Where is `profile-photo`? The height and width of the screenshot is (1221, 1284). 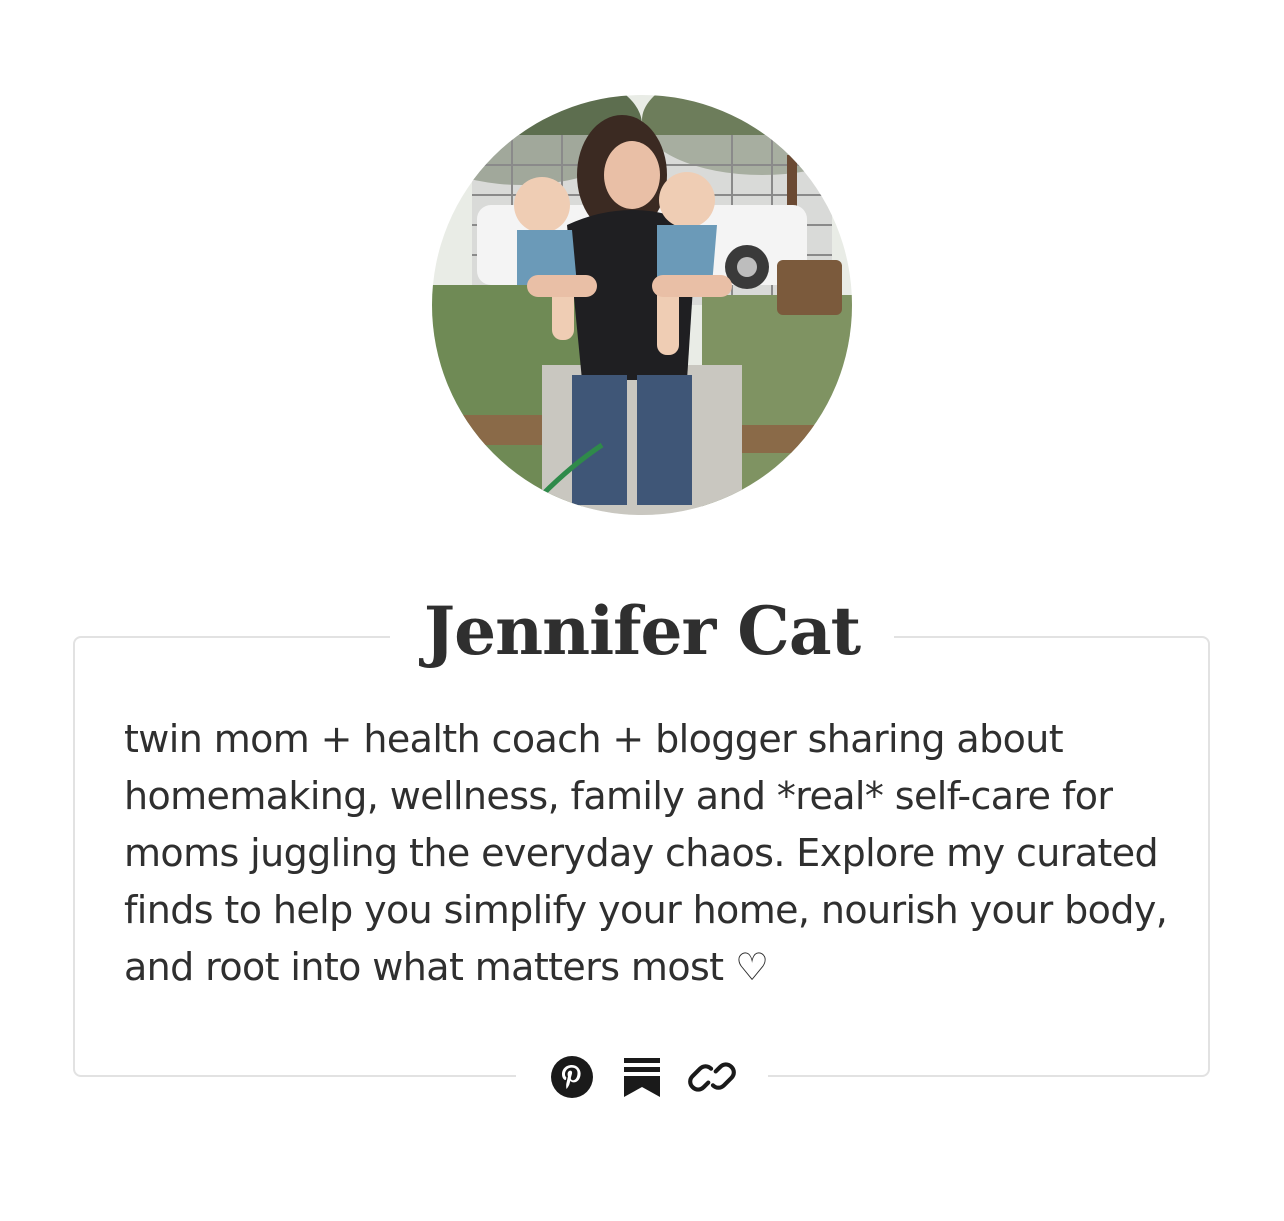
profile-photo is located at coordinates (642, 305).